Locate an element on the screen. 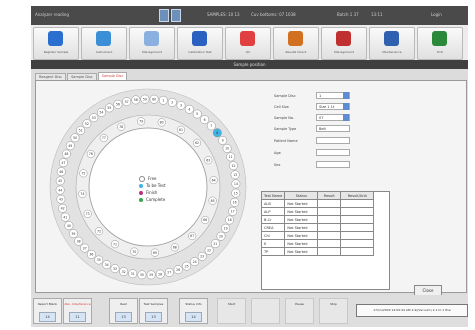 Image resolution: width=475 pixels, height=330 pixels. legend-free: Free is located at coordinates (152, 179).